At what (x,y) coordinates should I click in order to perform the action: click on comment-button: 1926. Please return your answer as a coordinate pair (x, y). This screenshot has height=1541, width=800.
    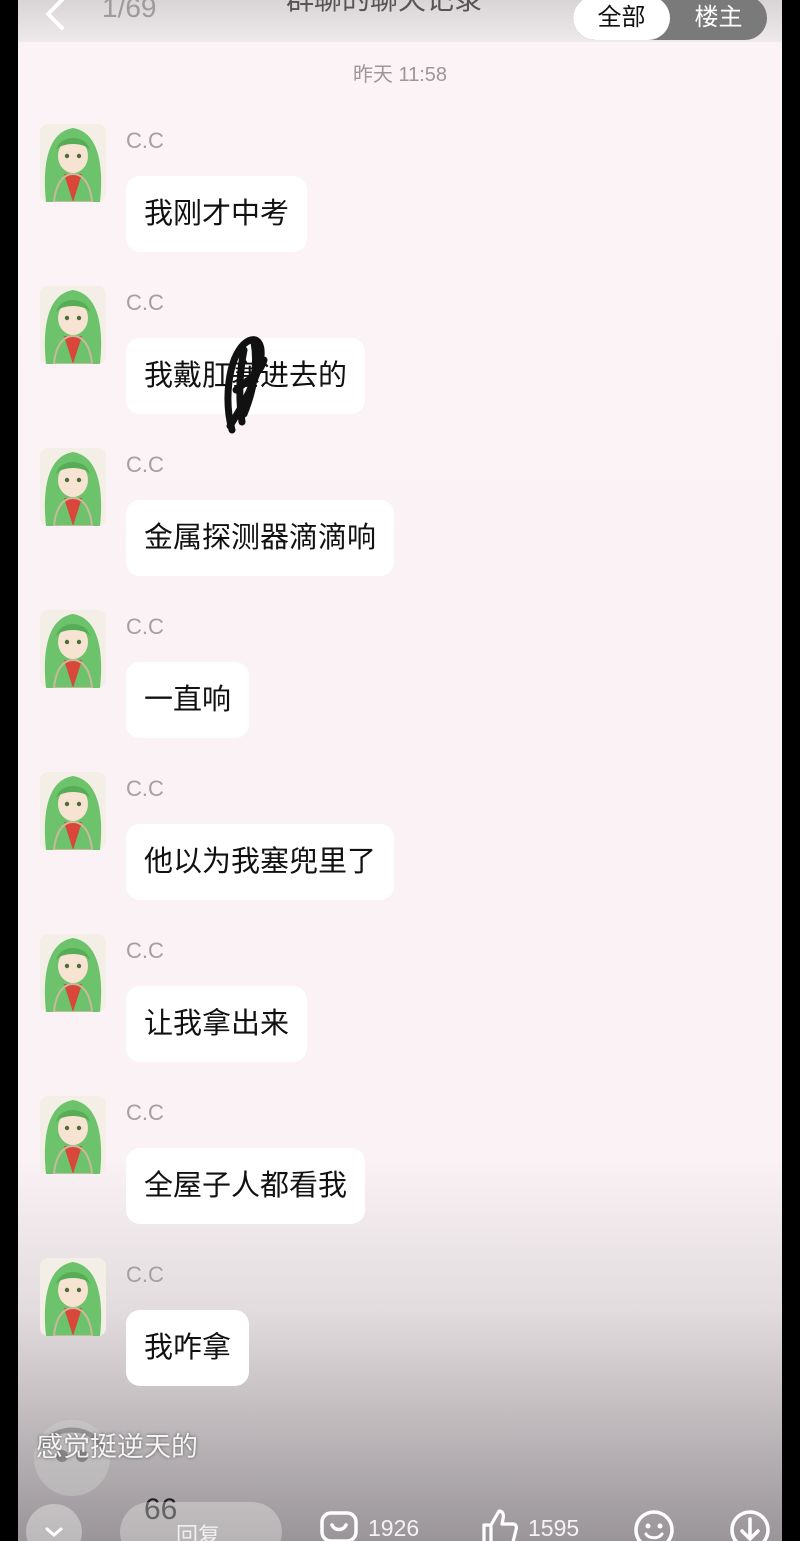
    Looking at the image, I should click on (368, 1524).